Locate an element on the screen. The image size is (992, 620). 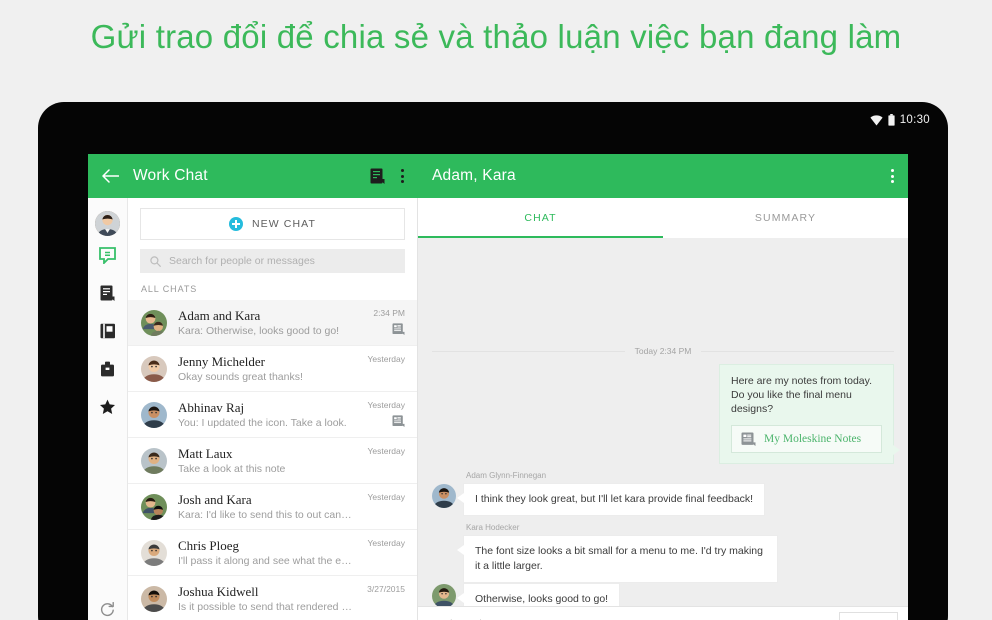
search-icon is located at coordinates (155, 261).